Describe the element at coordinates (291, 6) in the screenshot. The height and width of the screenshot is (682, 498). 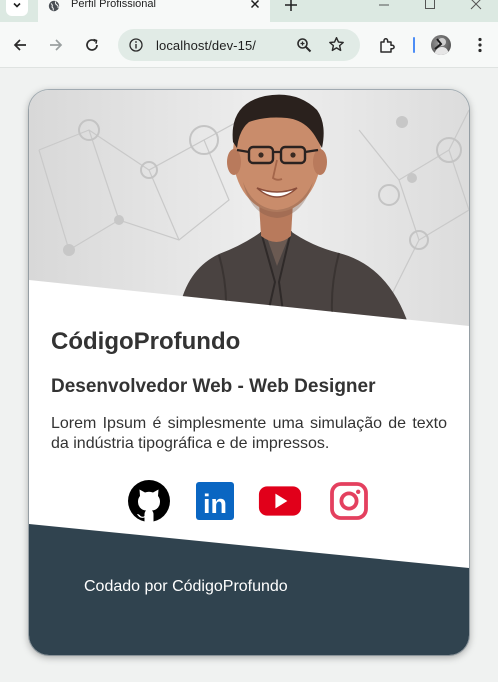
I see `new-tab-icon` at that location.